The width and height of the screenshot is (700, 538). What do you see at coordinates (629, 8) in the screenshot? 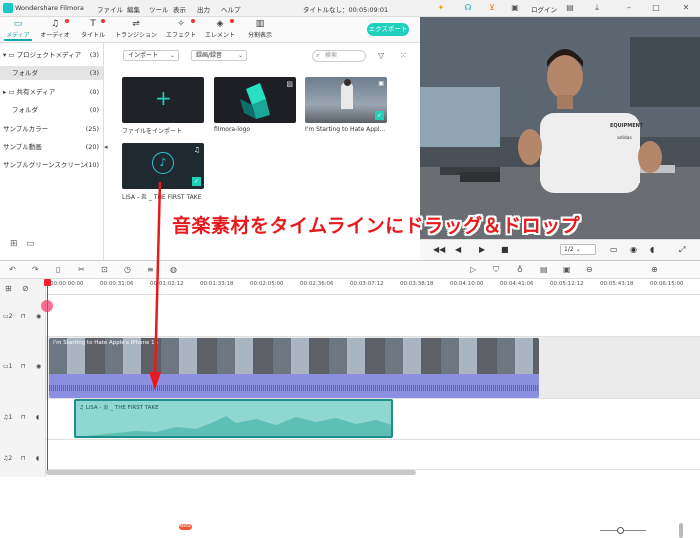
I see `minimize-icon: –` at bounding box center [629, 8].